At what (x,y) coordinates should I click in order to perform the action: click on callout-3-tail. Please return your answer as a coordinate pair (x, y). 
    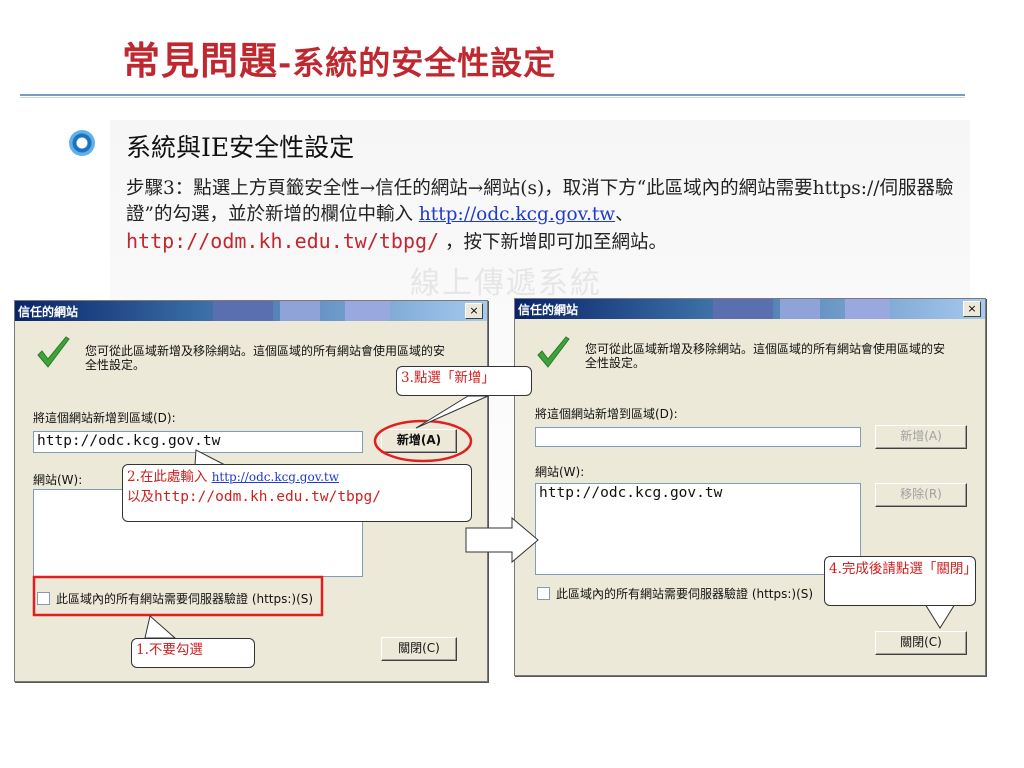
    Looking at the image, I should click on (452, 412).